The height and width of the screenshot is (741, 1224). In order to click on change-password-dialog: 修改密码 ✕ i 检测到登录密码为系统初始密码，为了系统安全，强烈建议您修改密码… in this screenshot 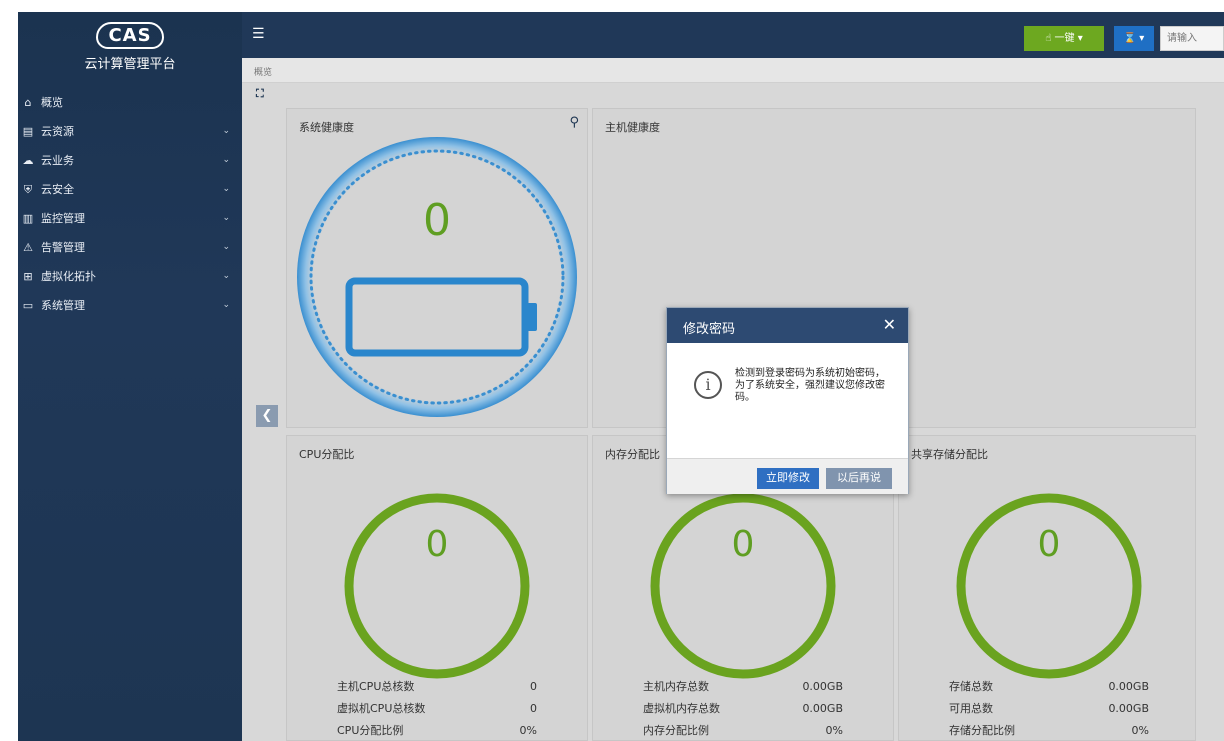, I will do `click(787, 400)`.